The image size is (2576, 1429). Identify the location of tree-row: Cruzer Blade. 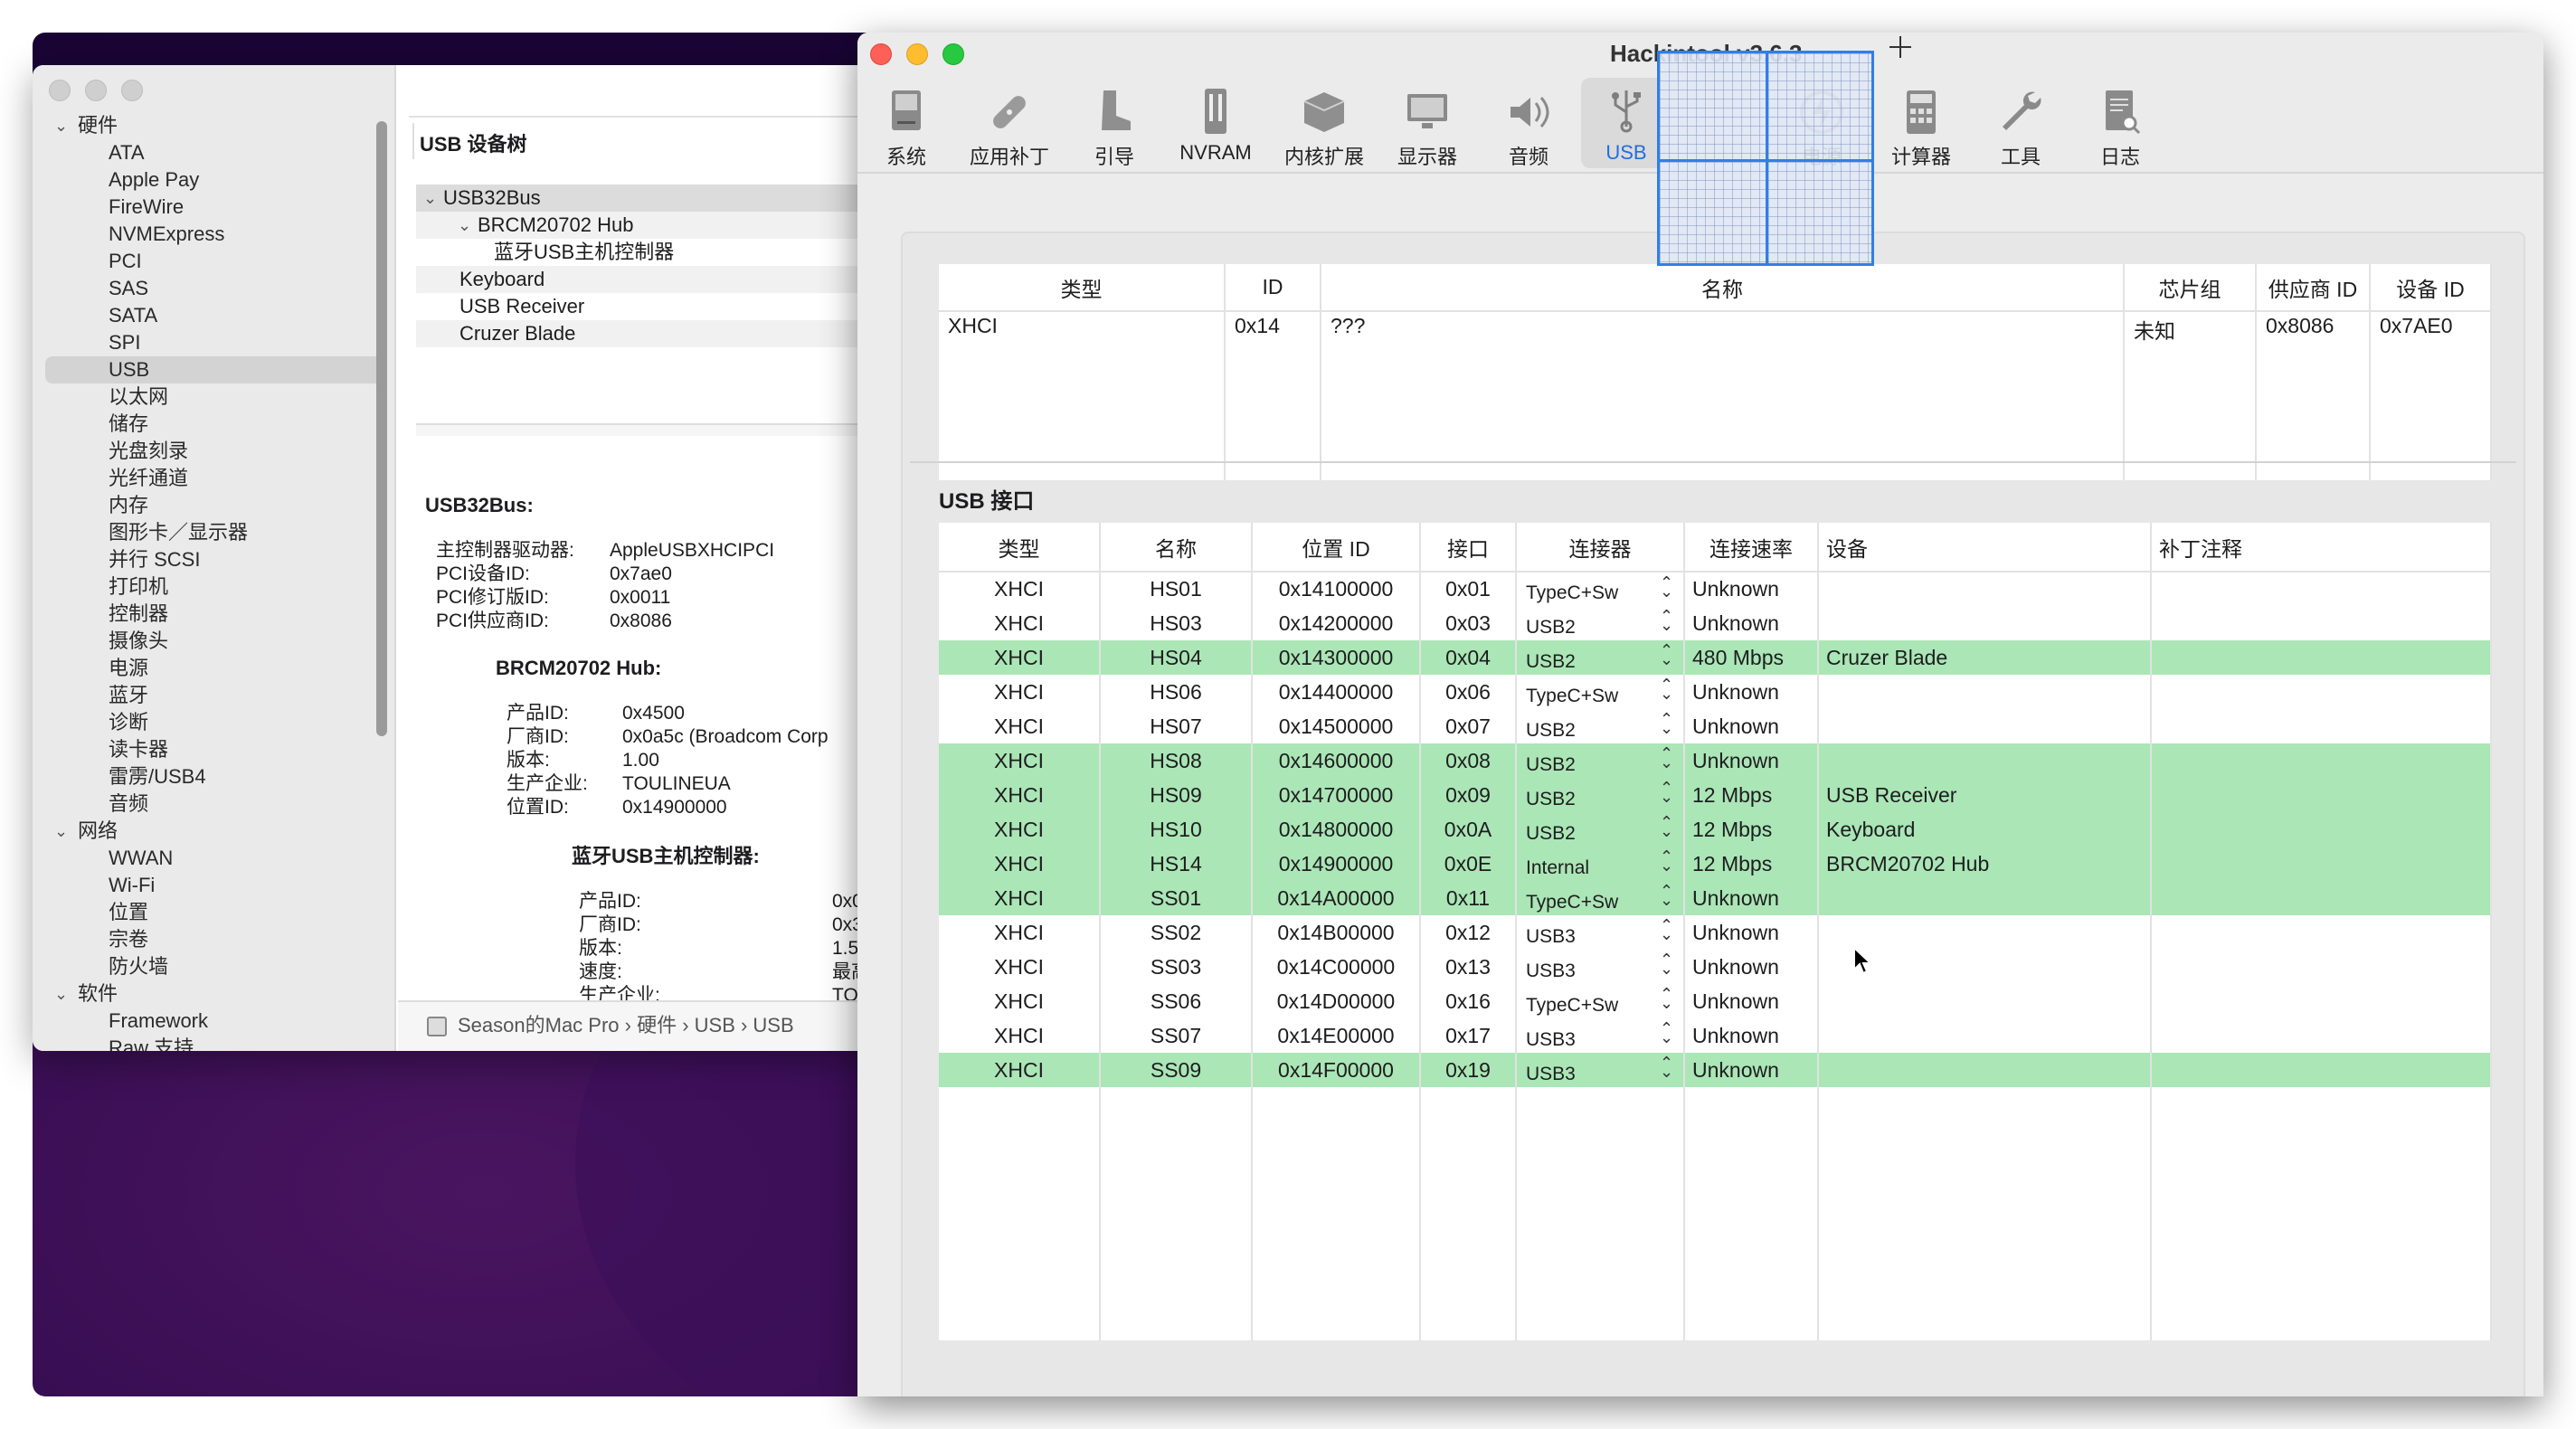
(658, 333).